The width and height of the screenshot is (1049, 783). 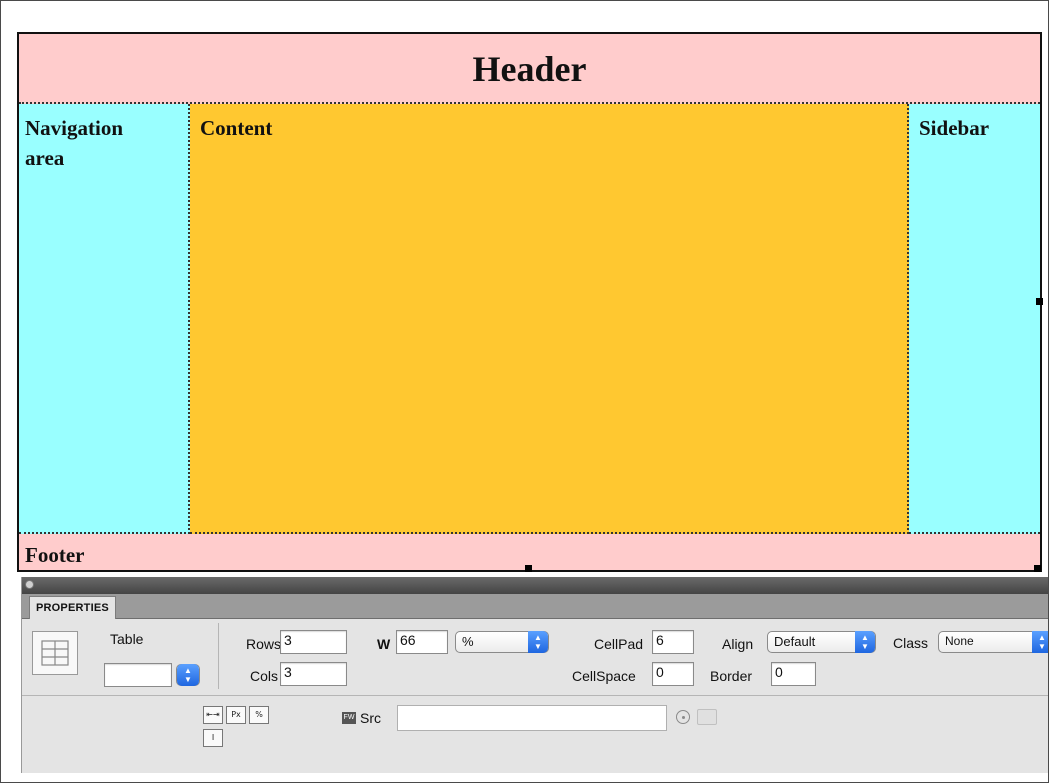 I want to click on align-label: Align, so click(x=738, y=644).